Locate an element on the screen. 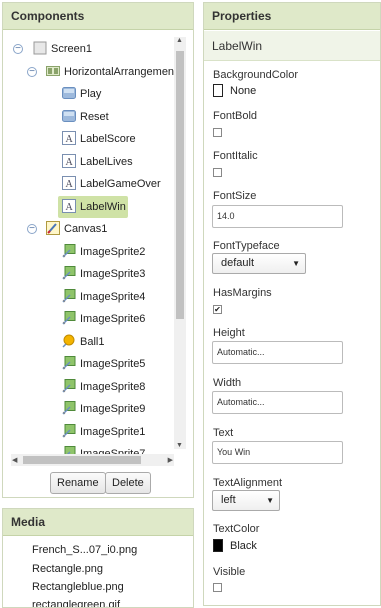  tree-item-label: LabelLives is located at coordinates (106, 161).